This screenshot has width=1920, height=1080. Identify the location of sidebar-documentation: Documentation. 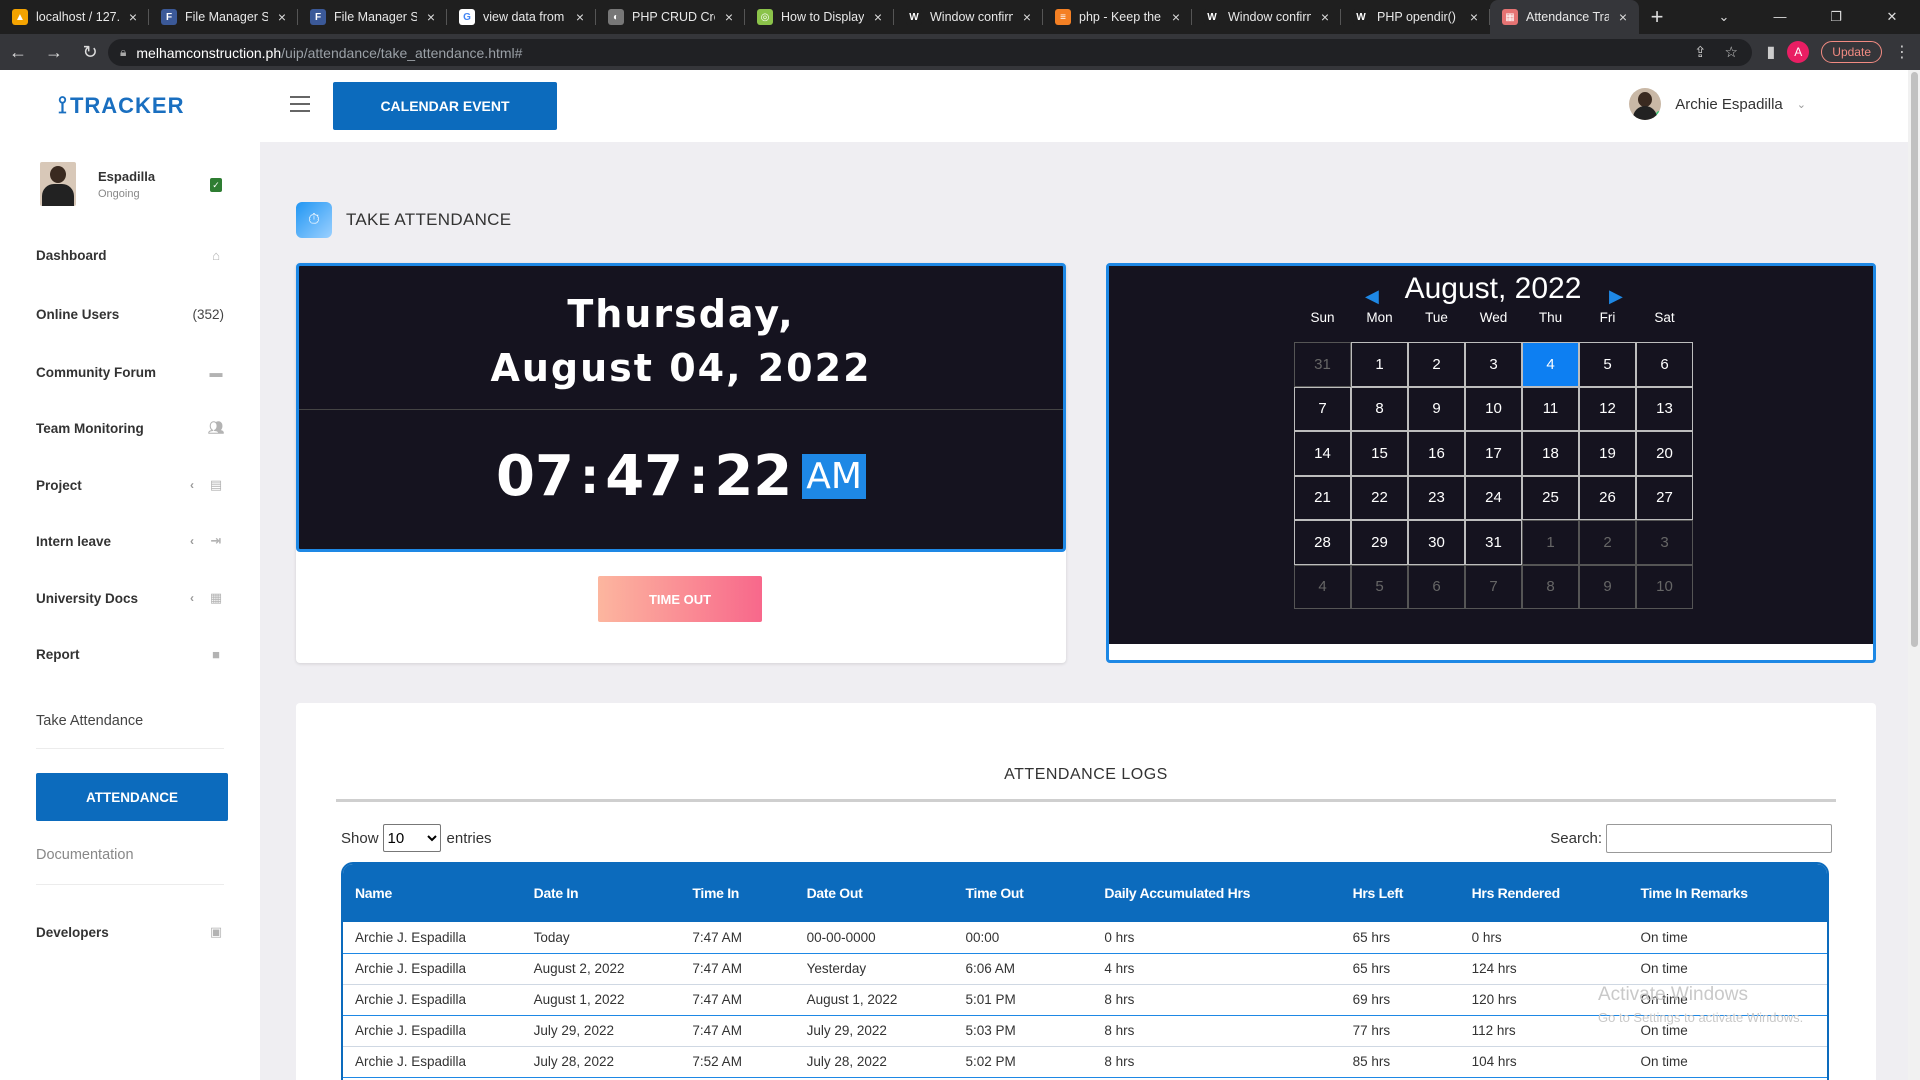
(130, 855).